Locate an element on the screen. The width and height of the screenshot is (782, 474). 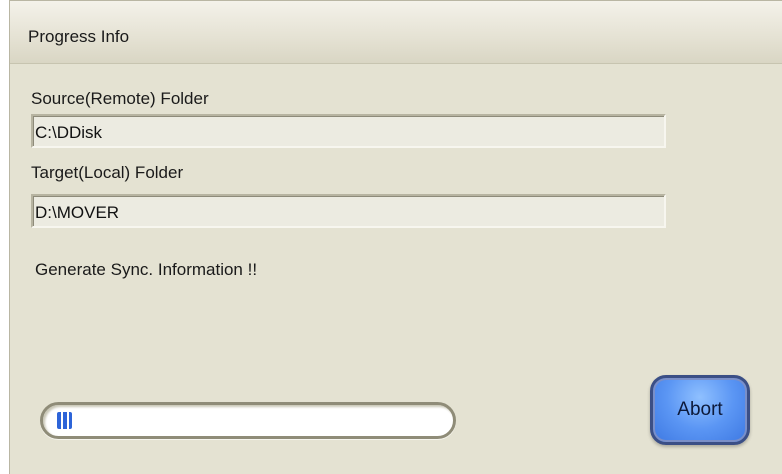
progress-fill is located at coordinates (64, 420).